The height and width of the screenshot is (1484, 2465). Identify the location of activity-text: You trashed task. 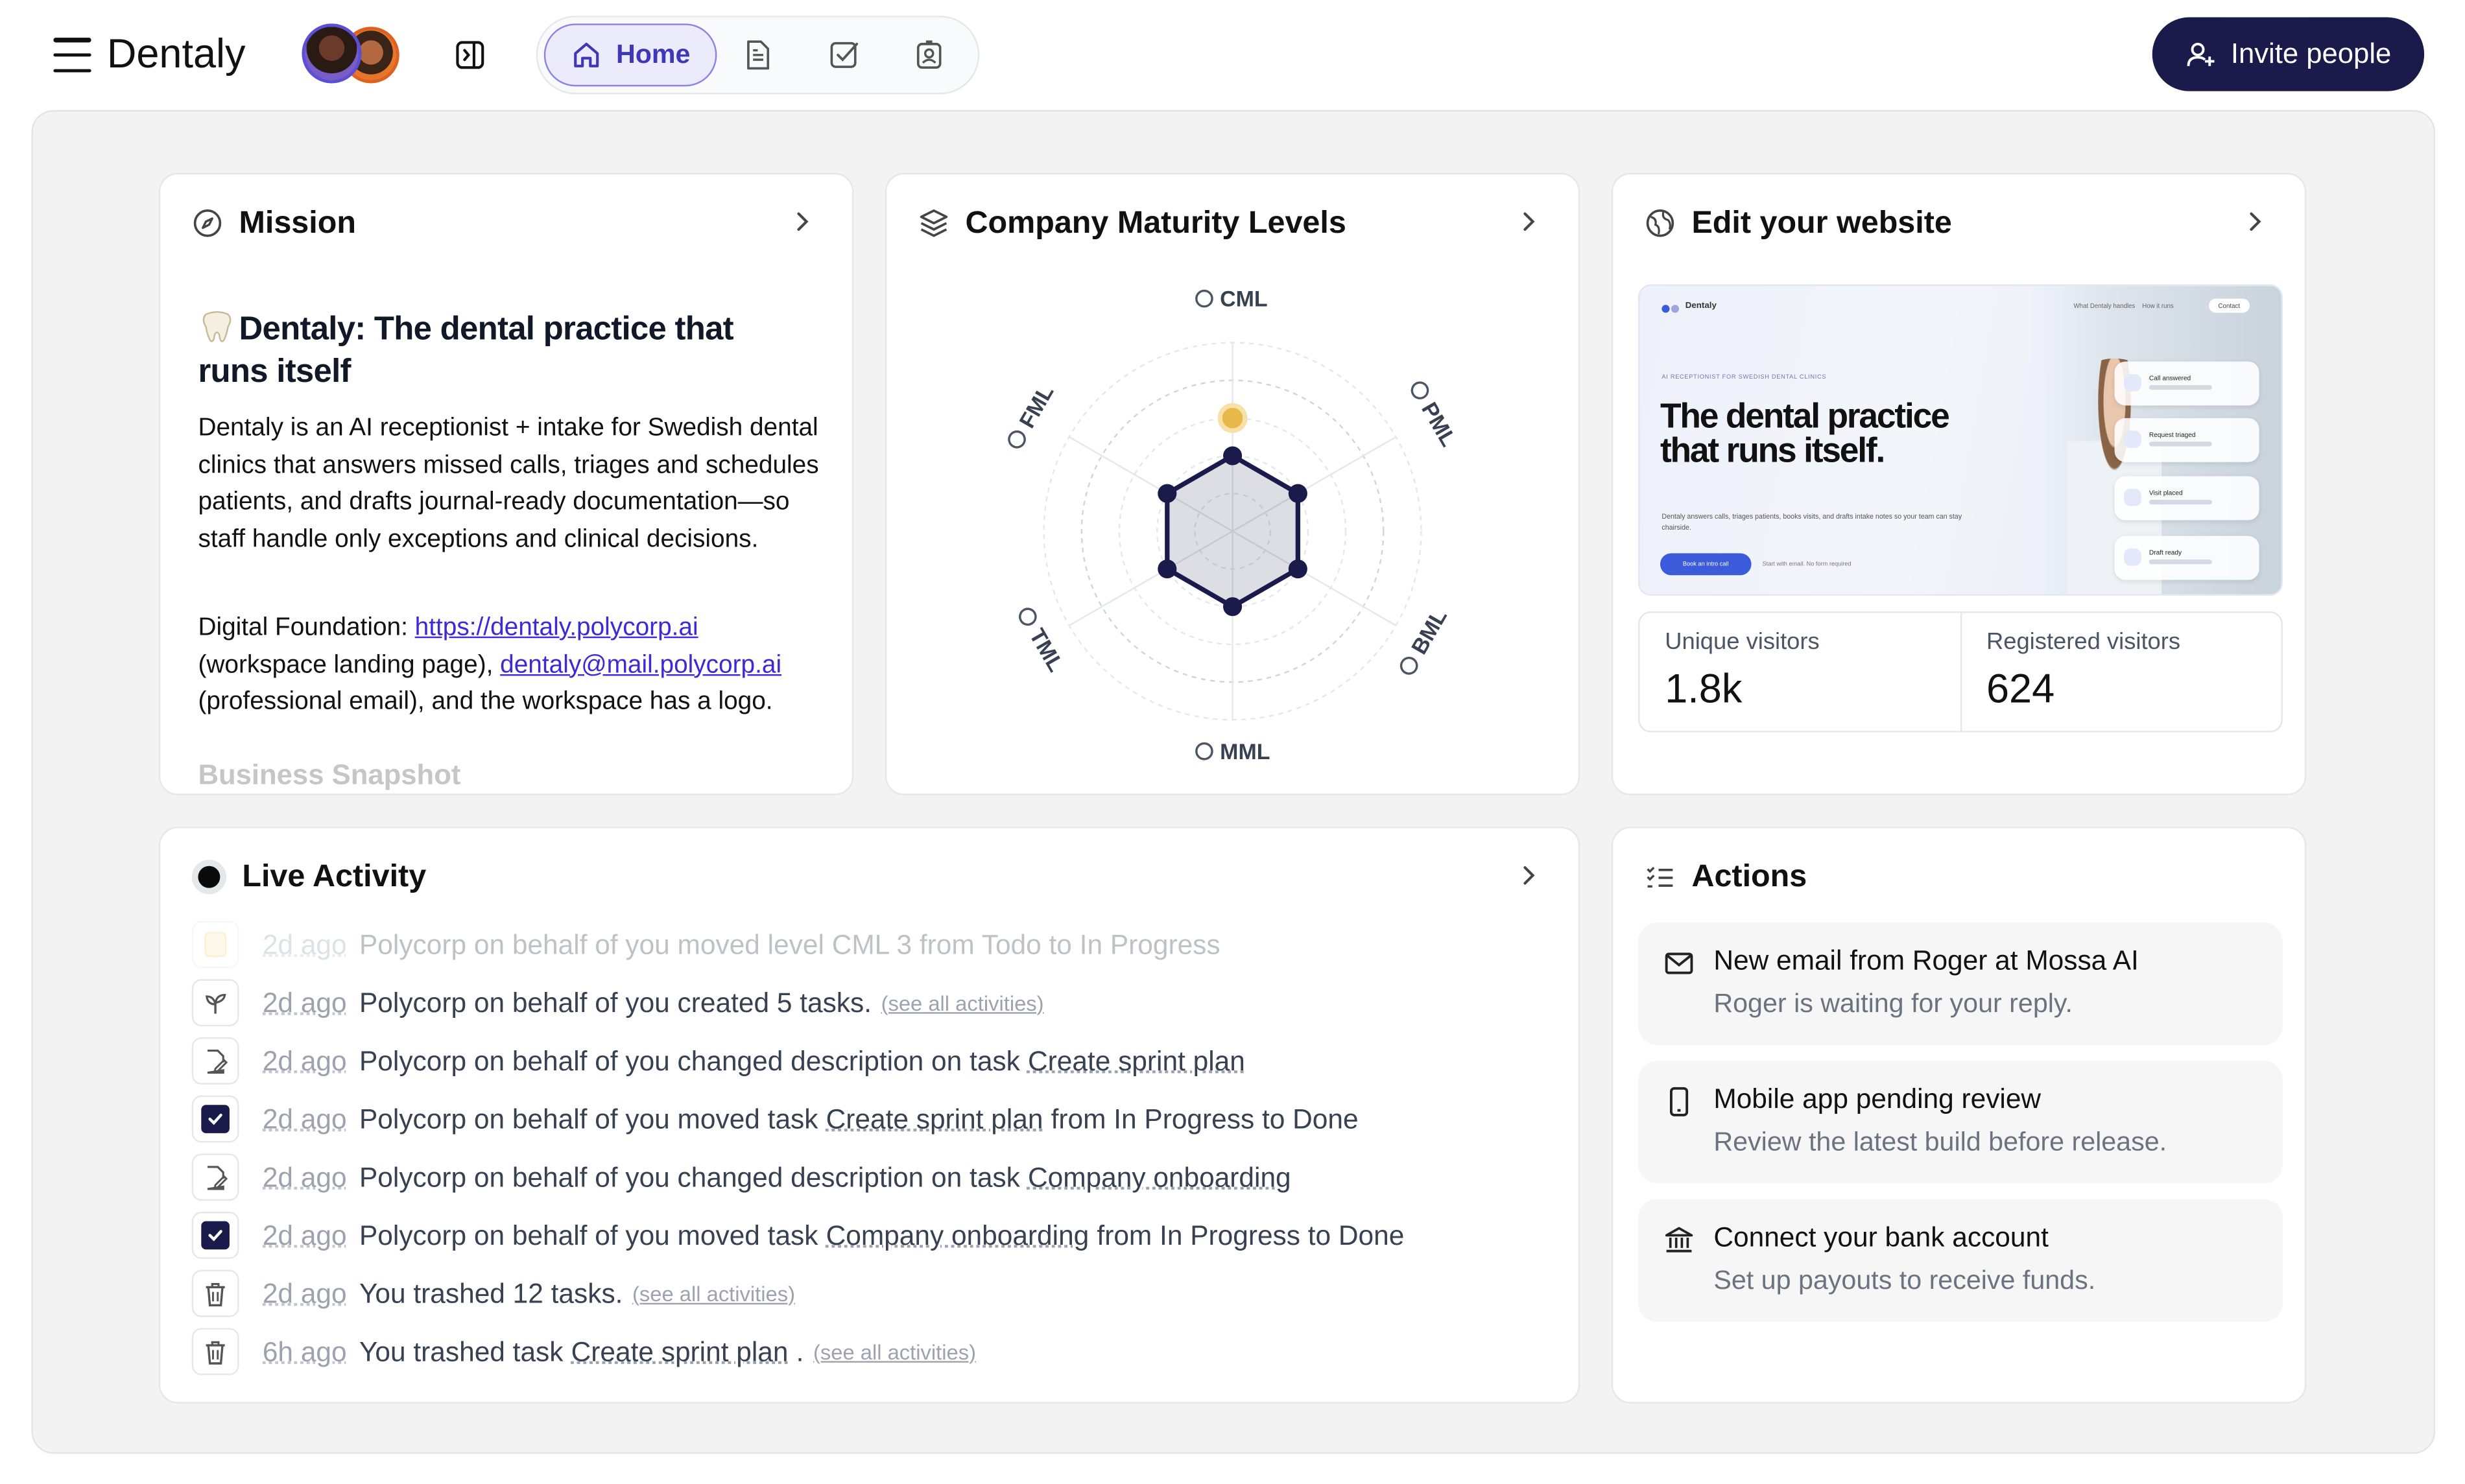
(461, 1351).